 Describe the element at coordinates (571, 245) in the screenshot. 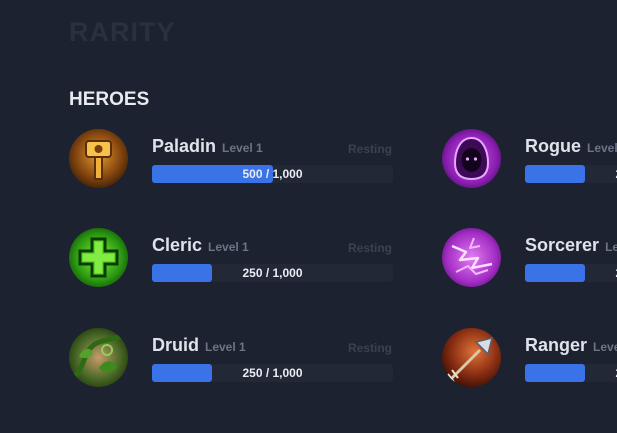

I see `hero-name: SorcererLevel 1` at that location.